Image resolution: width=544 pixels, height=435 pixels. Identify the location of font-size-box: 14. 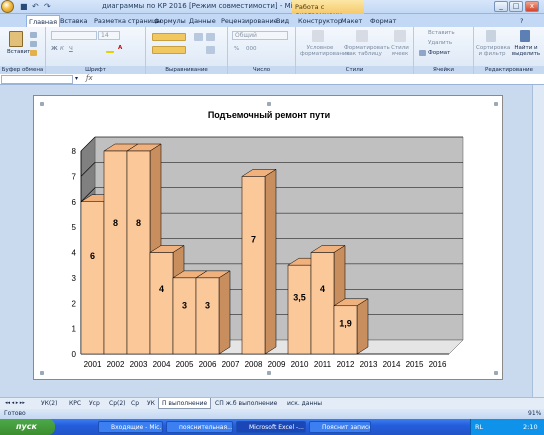
(109, 35).